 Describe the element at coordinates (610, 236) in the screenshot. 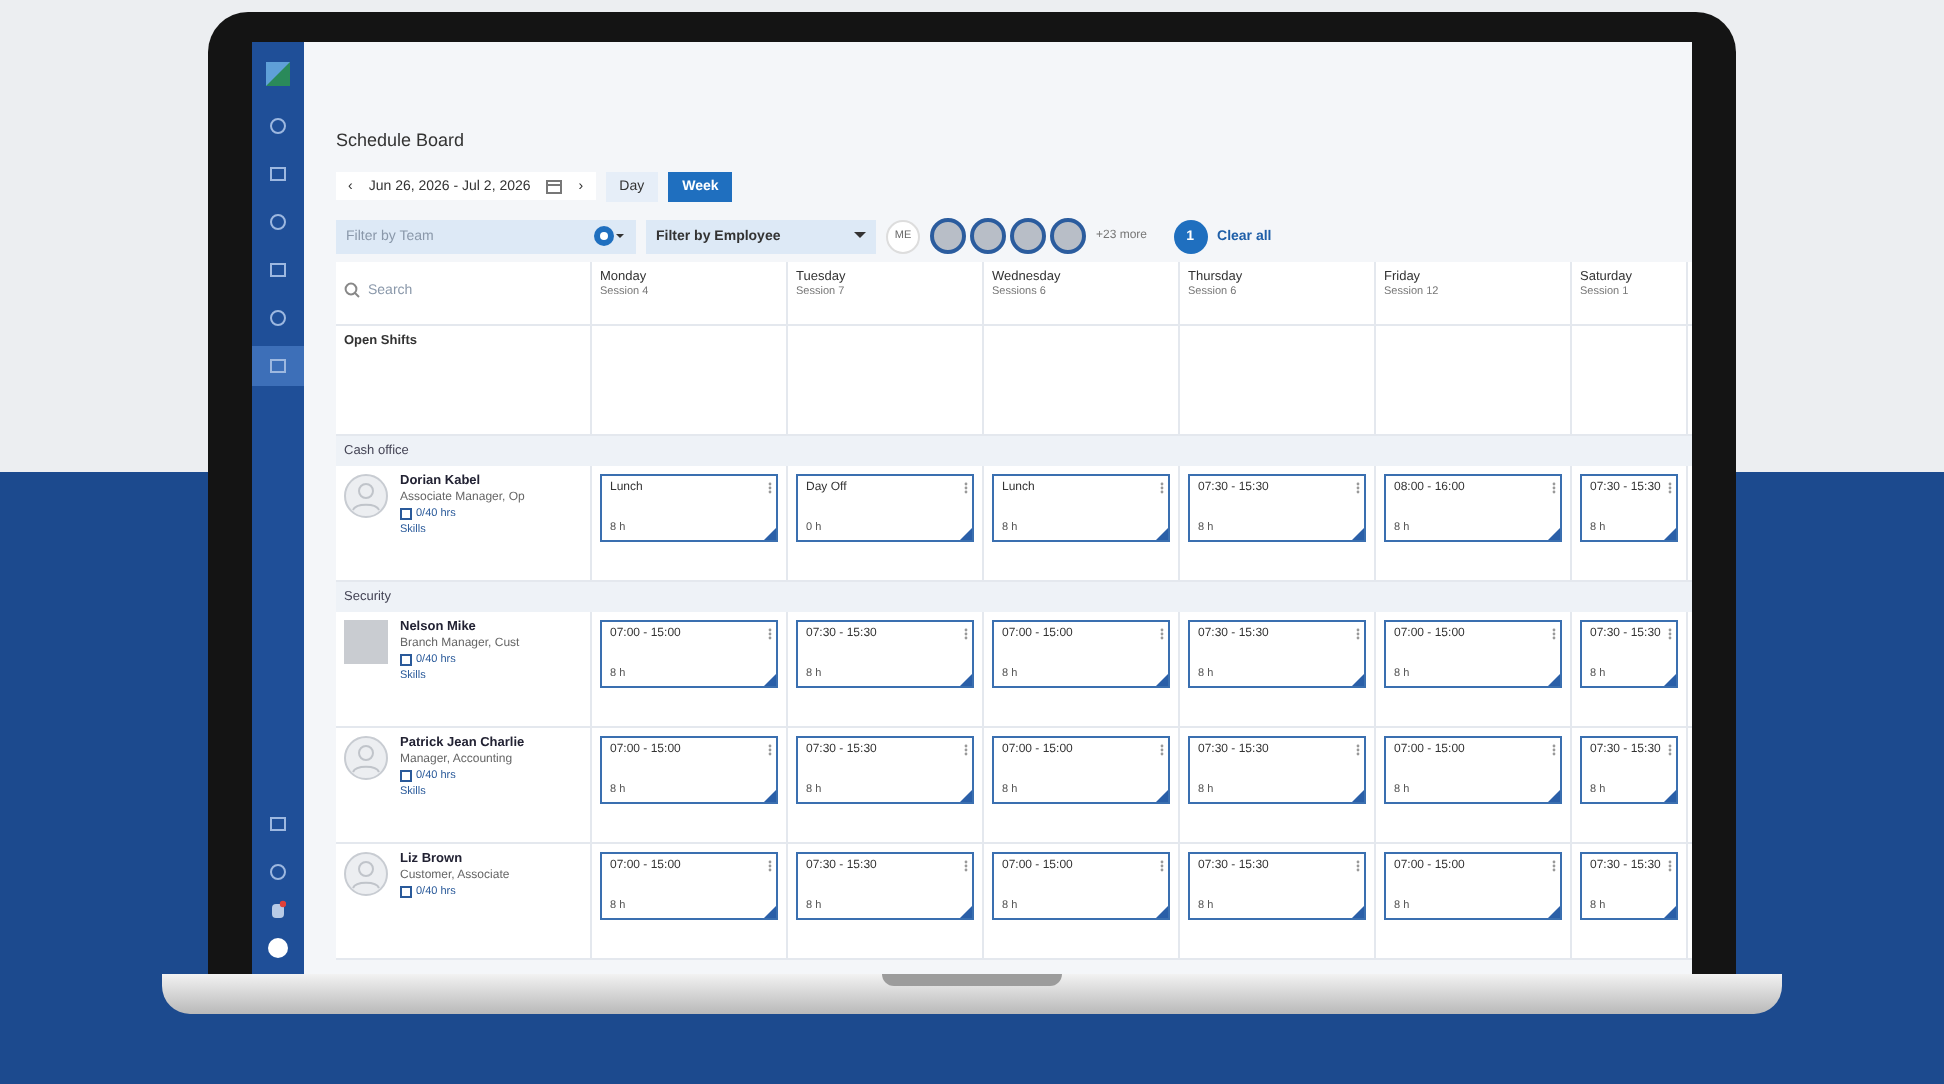

I see `team-badge-icon` at that location.